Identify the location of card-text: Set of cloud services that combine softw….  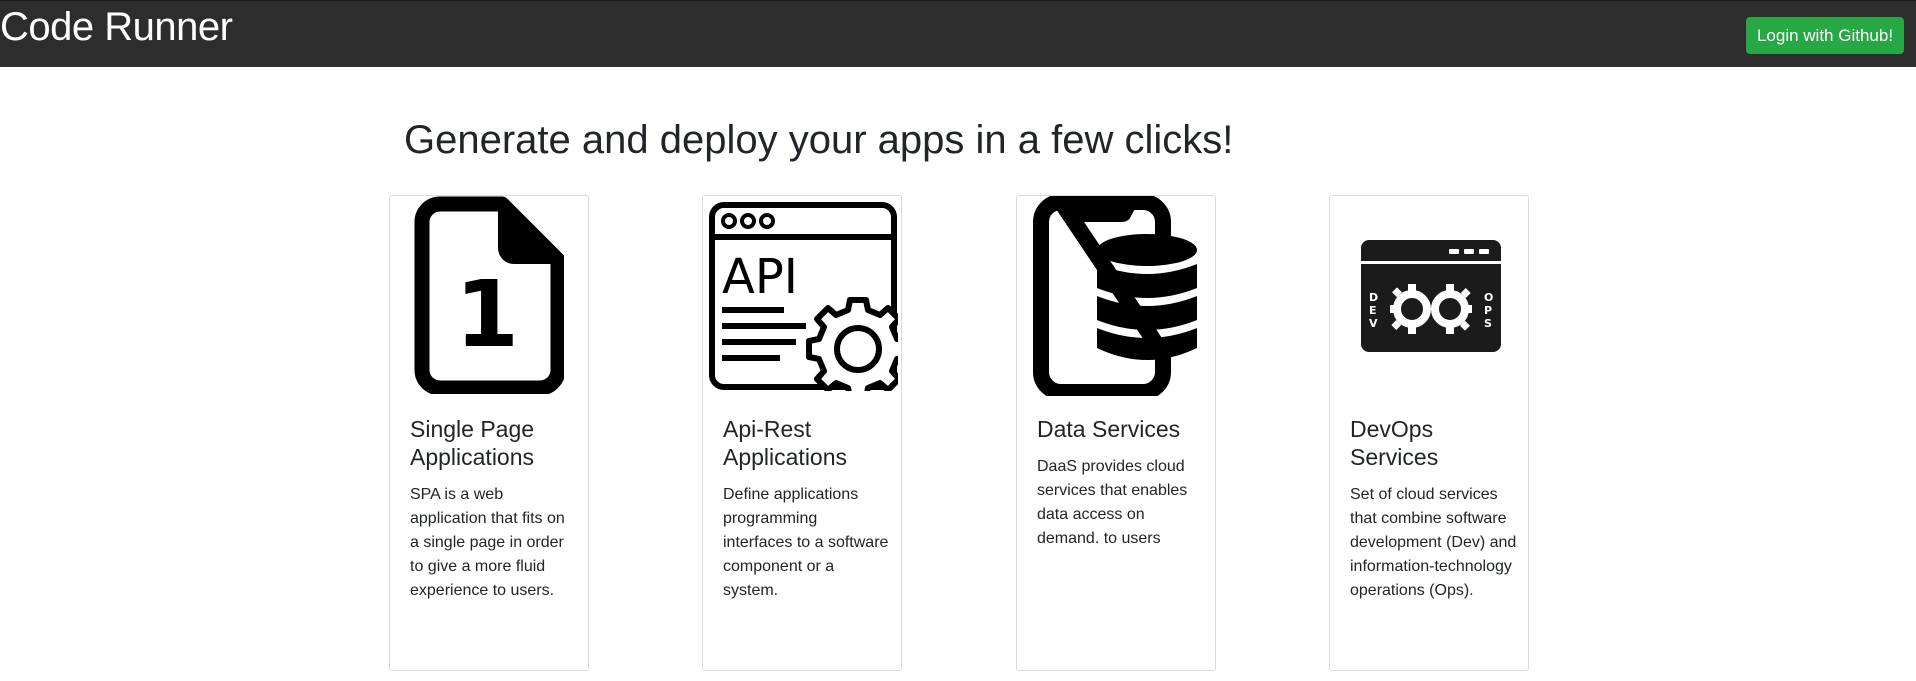
(1433, 542).